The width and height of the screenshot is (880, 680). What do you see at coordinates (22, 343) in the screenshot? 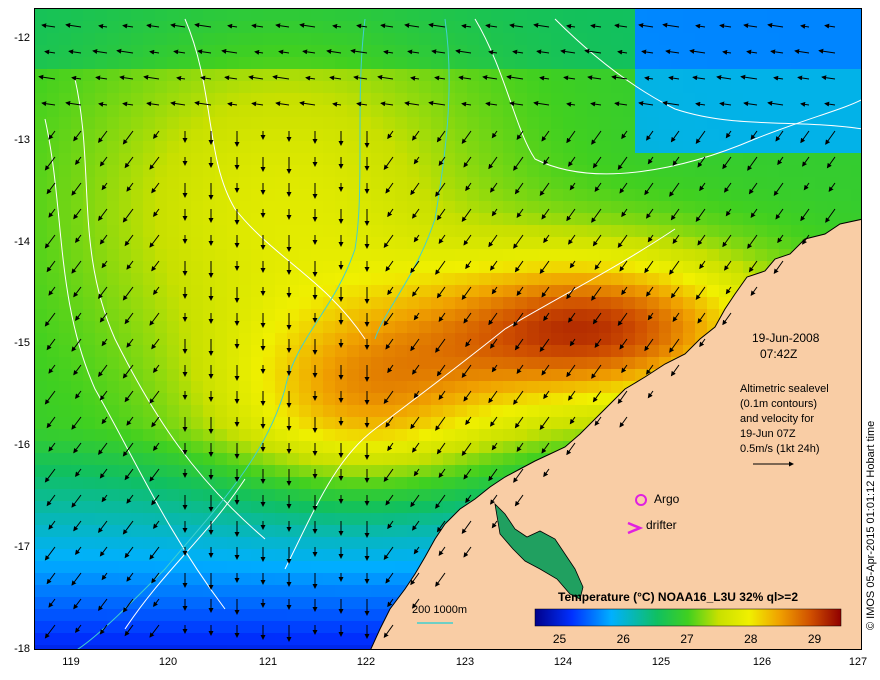
I see `lat-tick: -15` at bounding box center [22, 343].